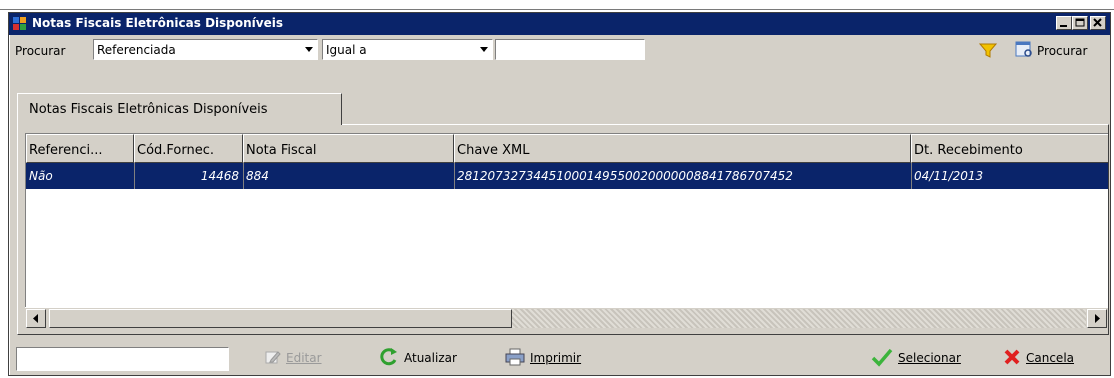  Describe the element at coordinates (280, 318) in the screenshot. I see `scroll-thumb` at that location.